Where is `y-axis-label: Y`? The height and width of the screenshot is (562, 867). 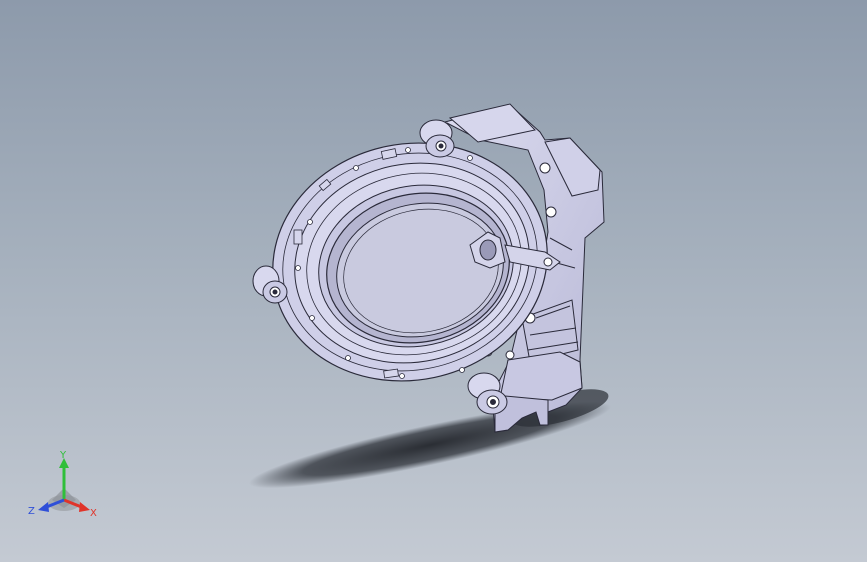
y-axis-label: Y is located at coordinates (63, 455).